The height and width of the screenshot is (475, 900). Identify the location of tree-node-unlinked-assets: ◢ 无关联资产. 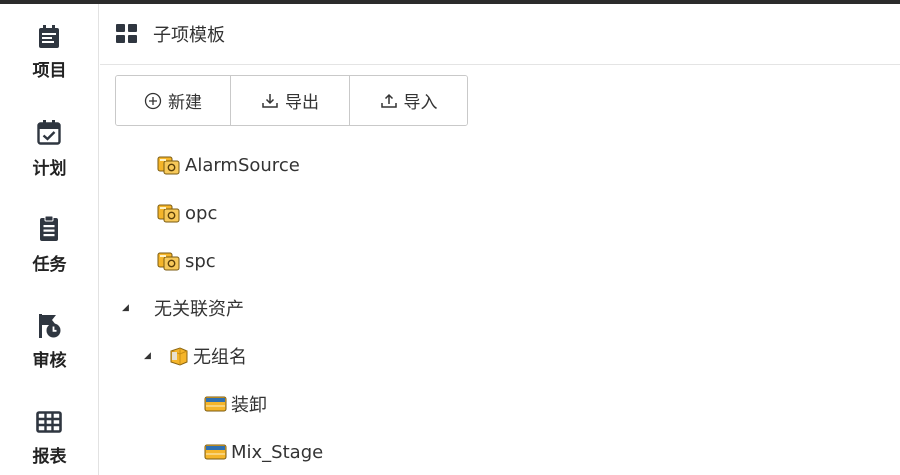
(183, 308).